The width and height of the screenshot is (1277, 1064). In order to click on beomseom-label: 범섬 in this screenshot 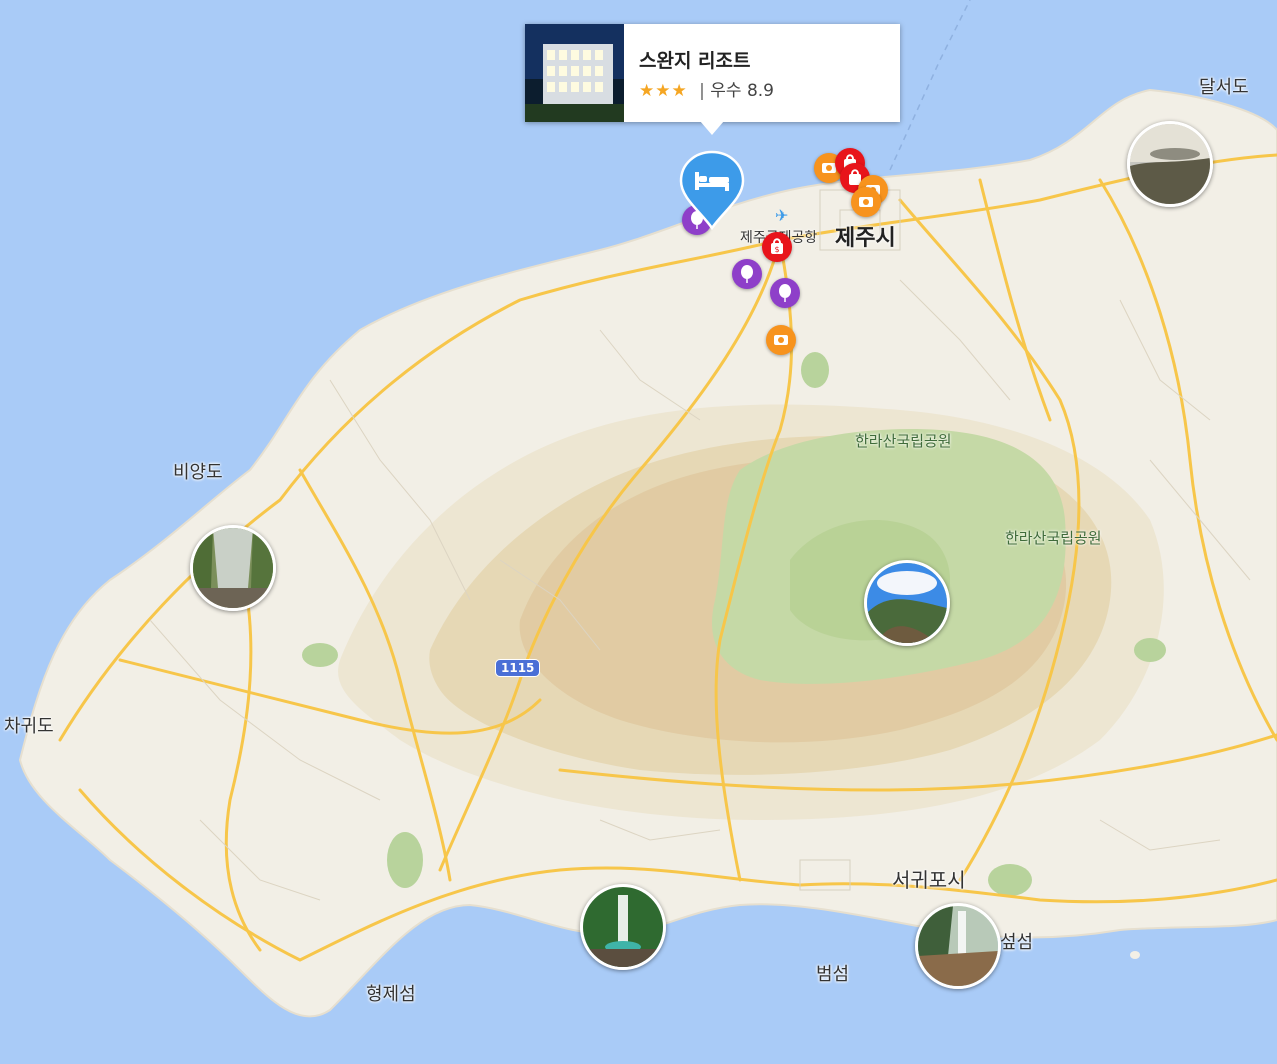, I will do `click(833, 974)`.